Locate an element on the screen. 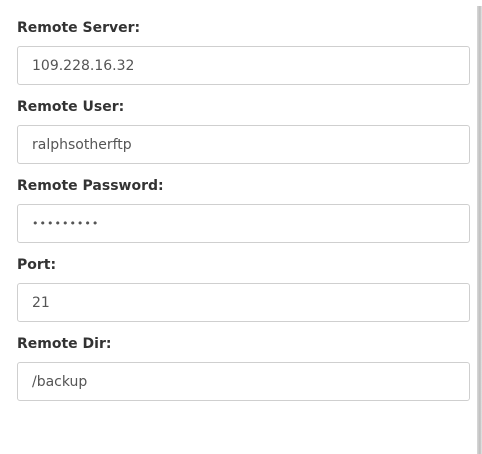 This screenshot has width=482, height=454. remote-password-value: ••••••••• is located at coordinates (66, 223).